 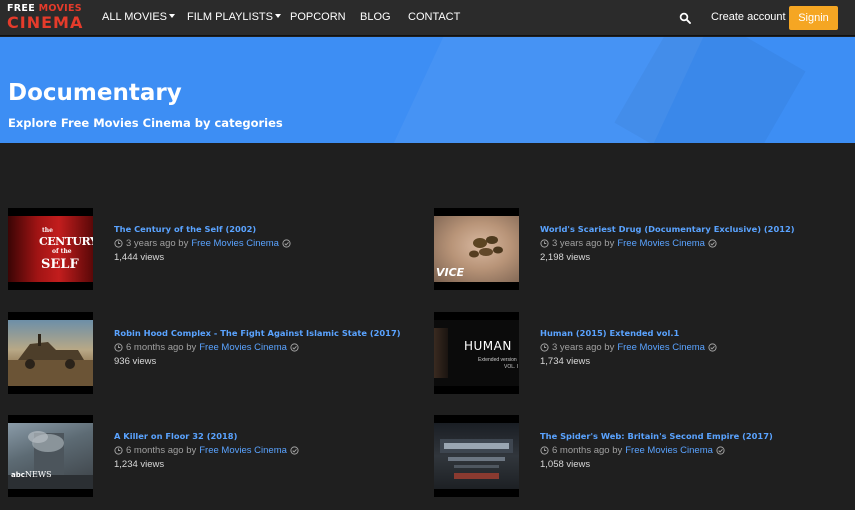 What do you see at coordinates (476, 459) in the screenshot?
I see `spider-web-title-card` at bounding box center [476, 459].